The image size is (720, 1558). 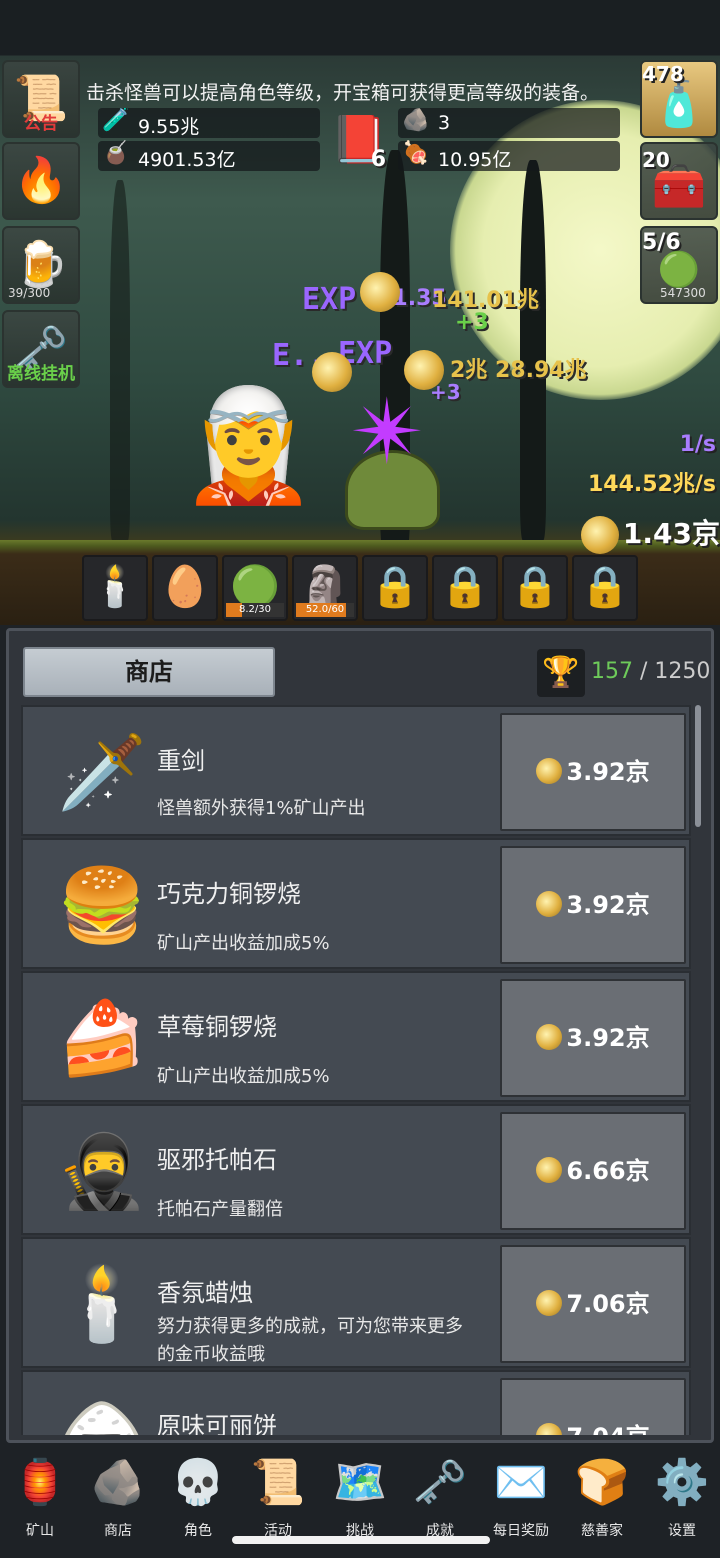 What do you see at coordinates (40, 1482) in the screenshot?
I see `lantern-icon: 🏮` at bounding box center [40, 1482].